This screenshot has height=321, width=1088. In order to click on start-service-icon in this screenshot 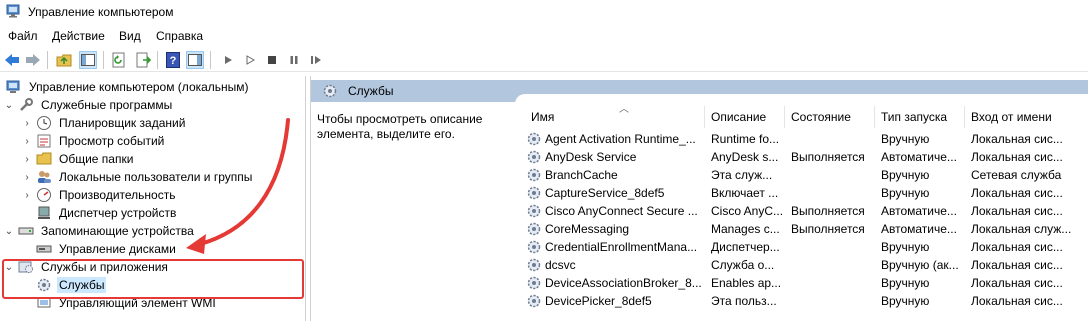, I will do `click(228, 60)`.